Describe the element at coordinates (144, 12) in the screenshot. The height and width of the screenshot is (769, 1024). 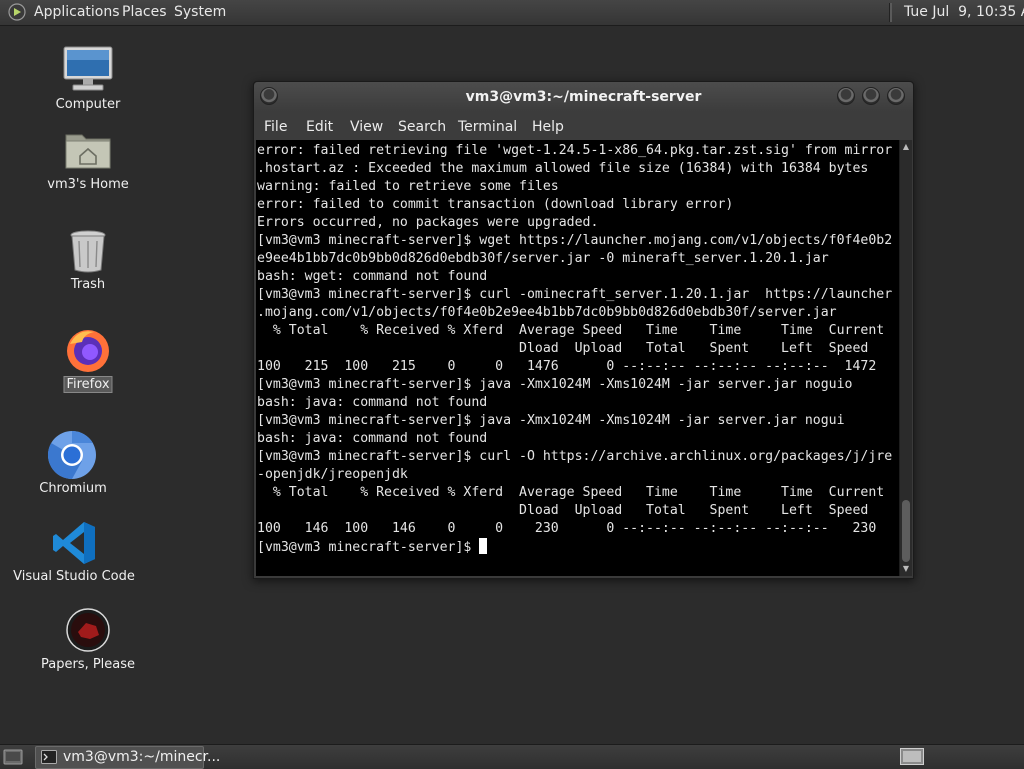
I see `menu-places: Places` at that location.